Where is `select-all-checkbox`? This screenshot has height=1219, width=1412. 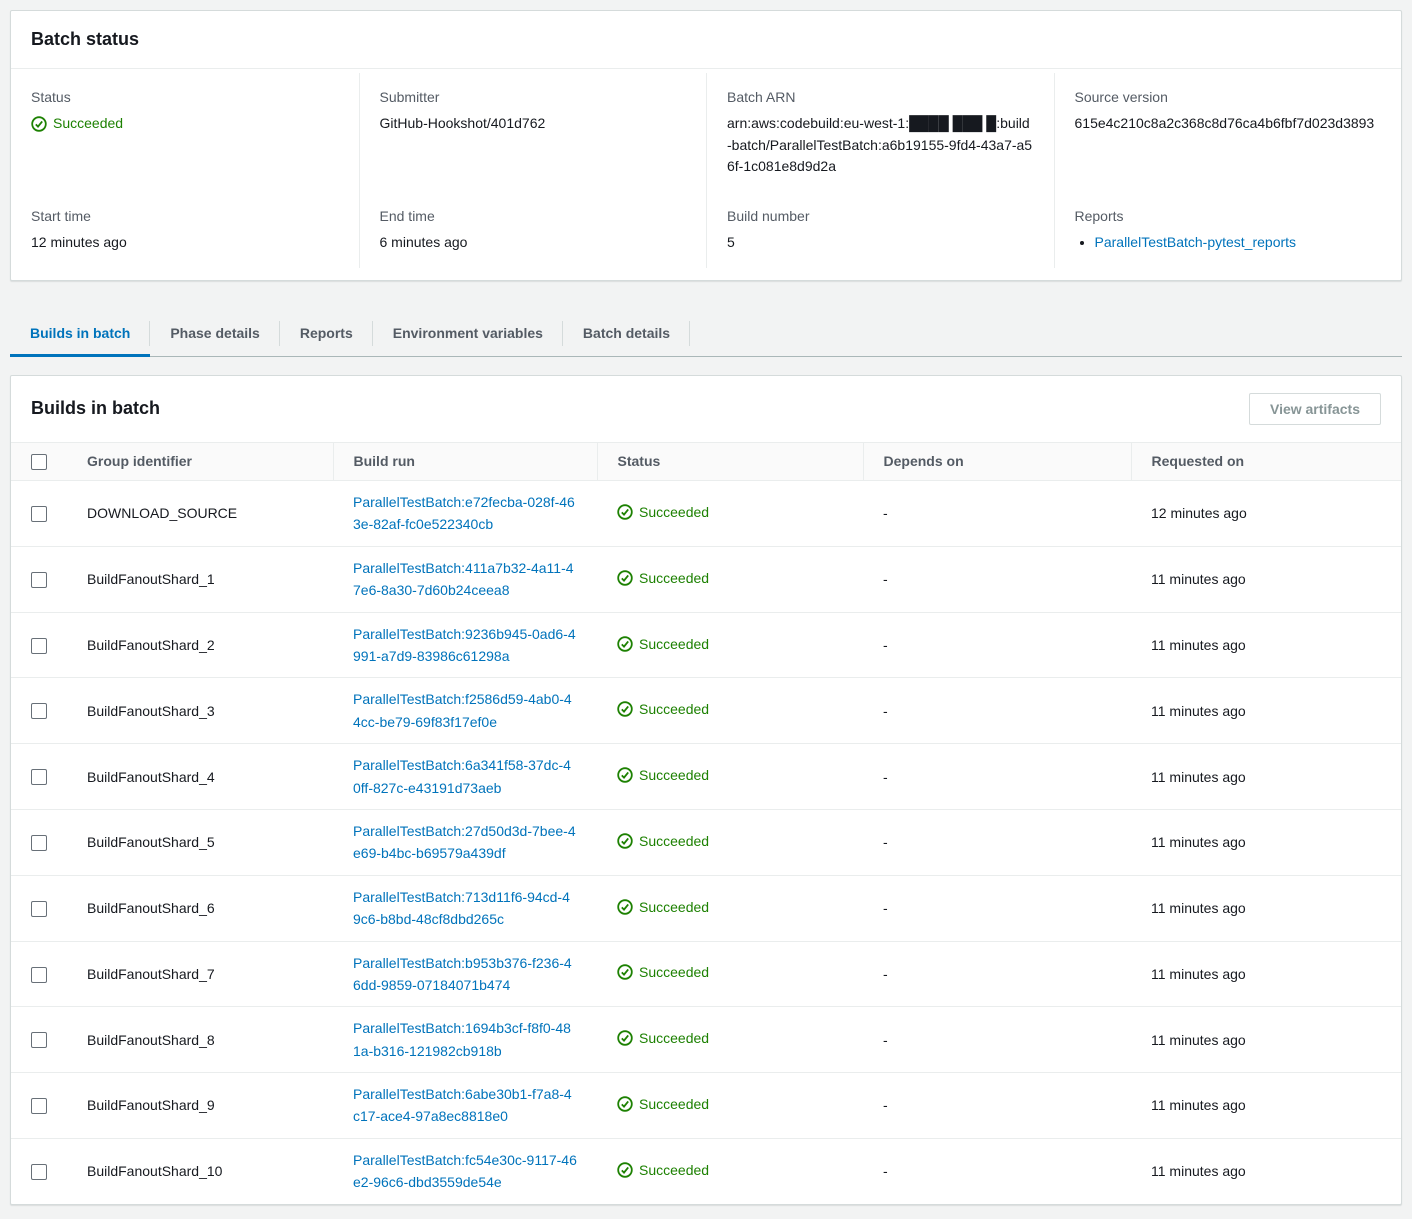
select-all-checkbox is located at coordinates (39, 462).